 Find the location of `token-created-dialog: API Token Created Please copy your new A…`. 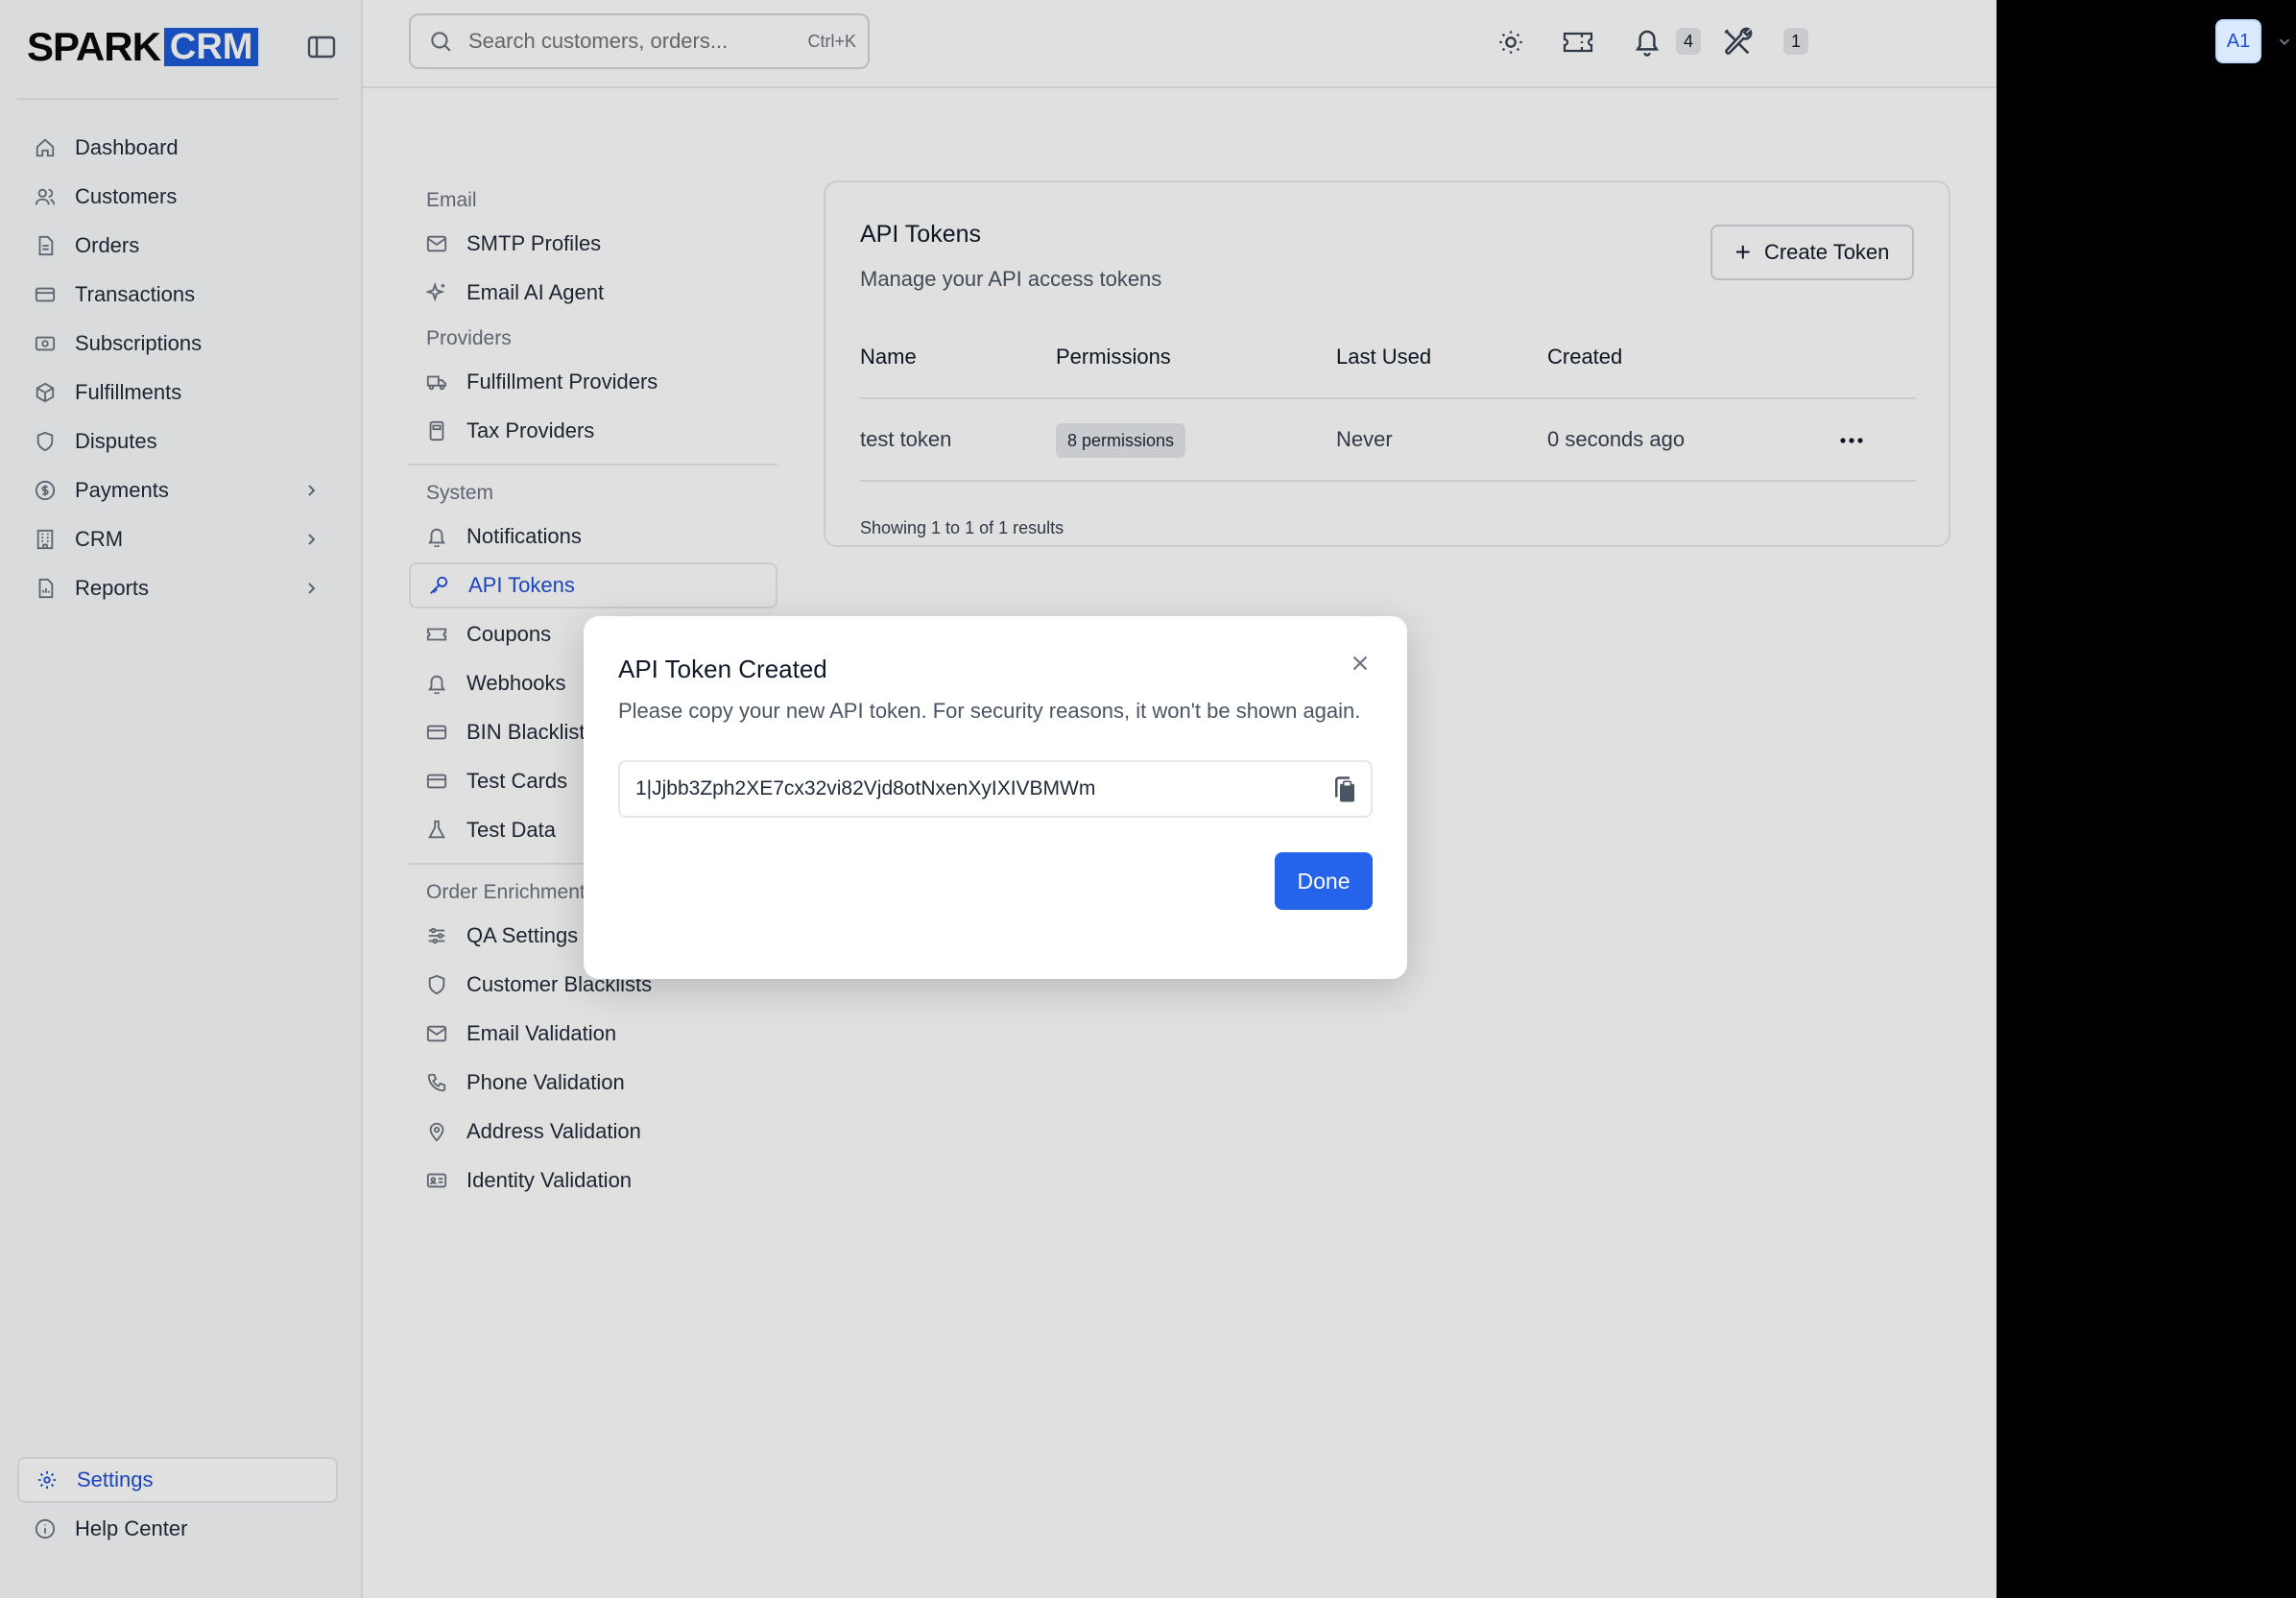

token-created-dialog: API Token Created Please copy your new A… is located at coordinates (996, 797).